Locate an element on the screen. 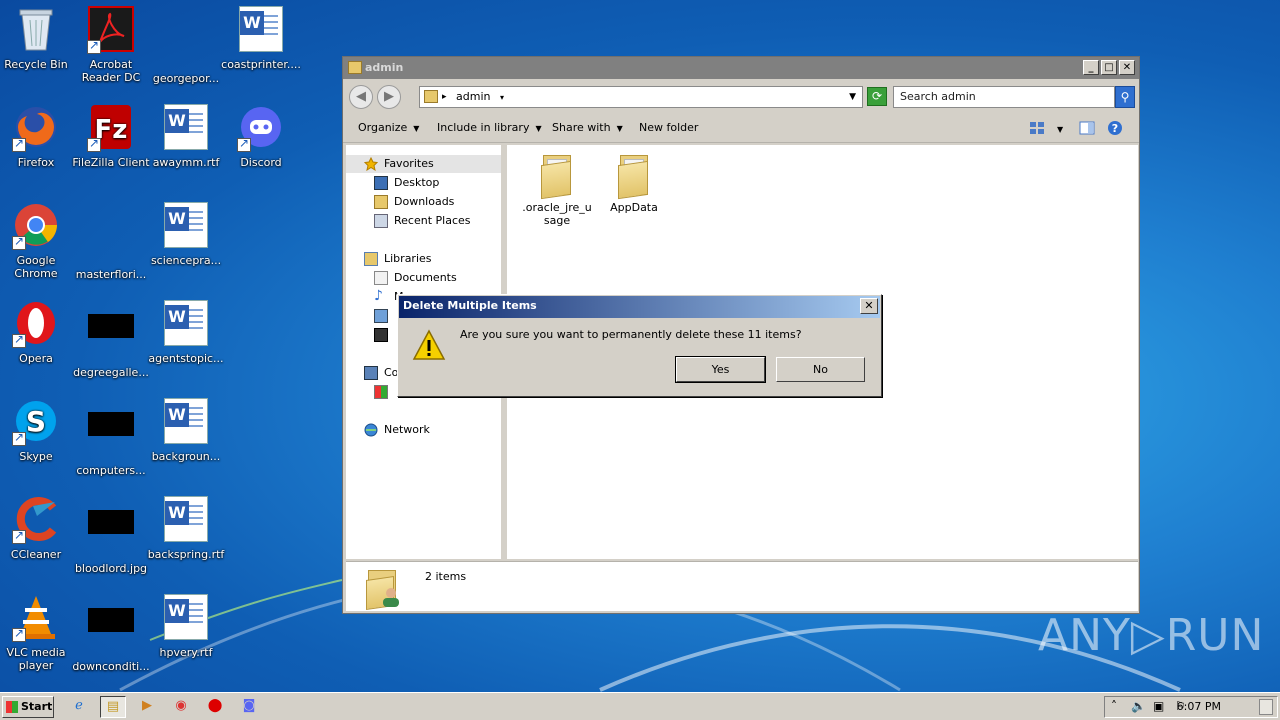 The width and height of the screenshot is (1280, 720). shortcut-arrow-icon is located at coordinates (94, 46).